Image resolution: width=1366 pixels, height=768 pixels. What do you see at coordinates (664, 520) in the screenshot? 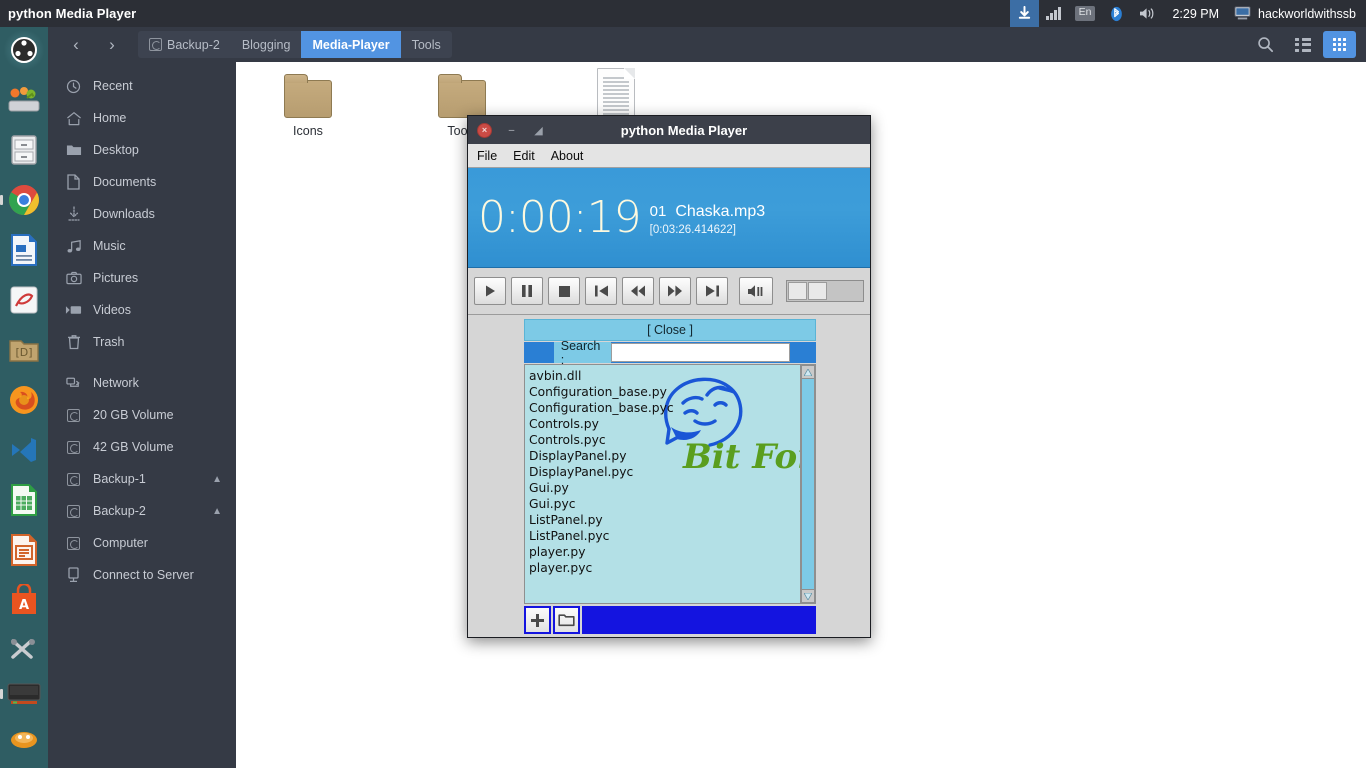
I see `list-item: ListPanel.py` at bounding box center [664, 520].